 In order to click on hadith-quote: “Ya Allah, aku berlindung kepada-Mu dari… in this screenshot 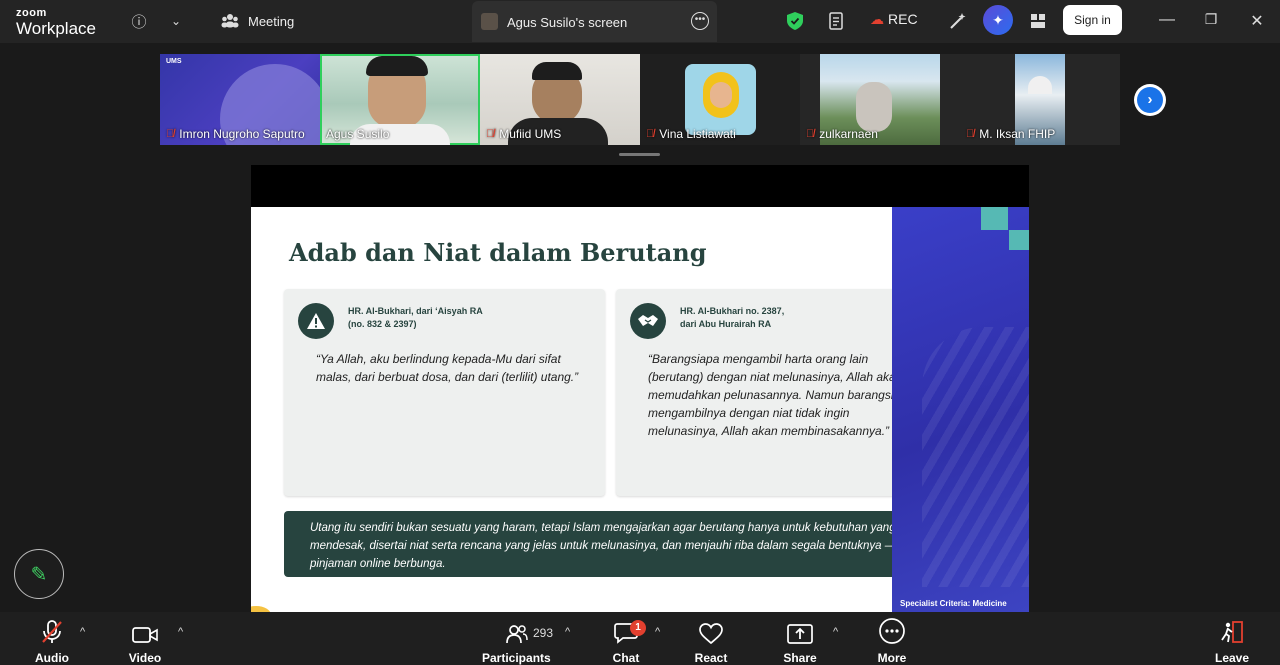, I will do `click(447, 368)`.